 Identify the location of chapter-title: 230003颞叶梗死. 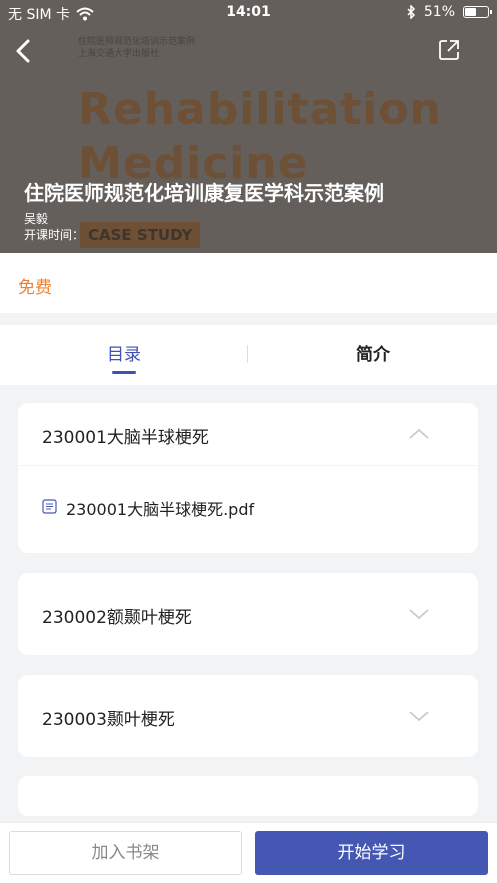
(108, 720).